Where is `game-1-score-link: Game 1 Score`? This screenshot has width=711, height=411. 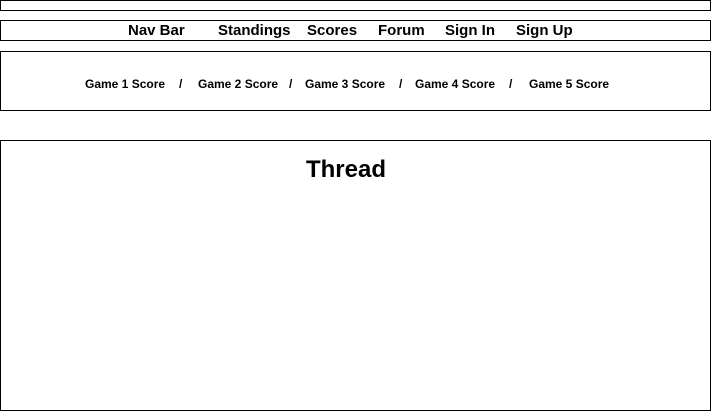 game-1-score-link: Game 1 Score is located at coordinates (125, 84).